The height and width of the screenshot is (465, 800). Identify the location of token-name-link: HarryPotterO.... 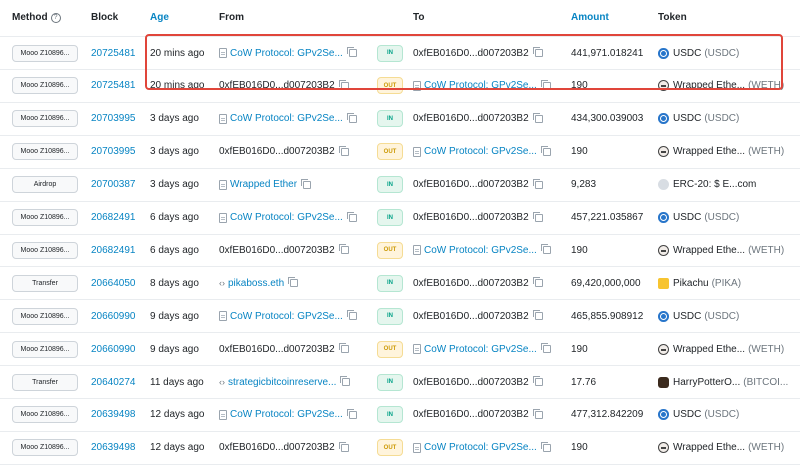
(706, 382).